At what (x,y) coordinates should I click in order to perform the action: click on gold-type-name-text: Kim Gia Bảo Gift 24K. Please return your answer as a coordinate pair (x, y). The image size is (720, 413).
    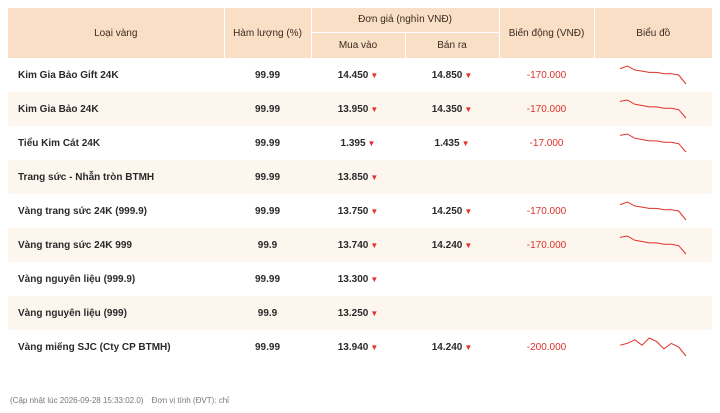
    Looking at the image, I should click on (68, 75).